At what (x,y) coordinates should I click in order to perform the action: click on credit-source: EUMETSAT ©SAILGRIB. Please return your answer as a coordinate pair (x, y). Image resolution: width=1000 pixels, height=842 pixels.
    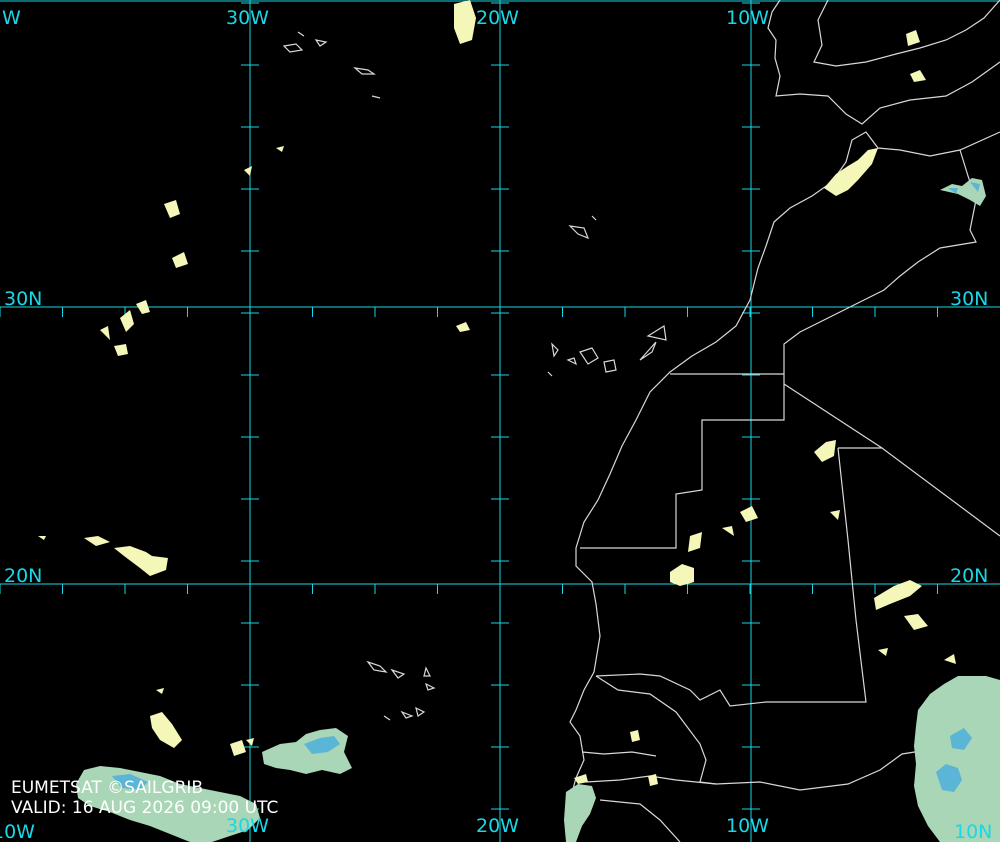
    Looking at the image, I should click on (107, 788).